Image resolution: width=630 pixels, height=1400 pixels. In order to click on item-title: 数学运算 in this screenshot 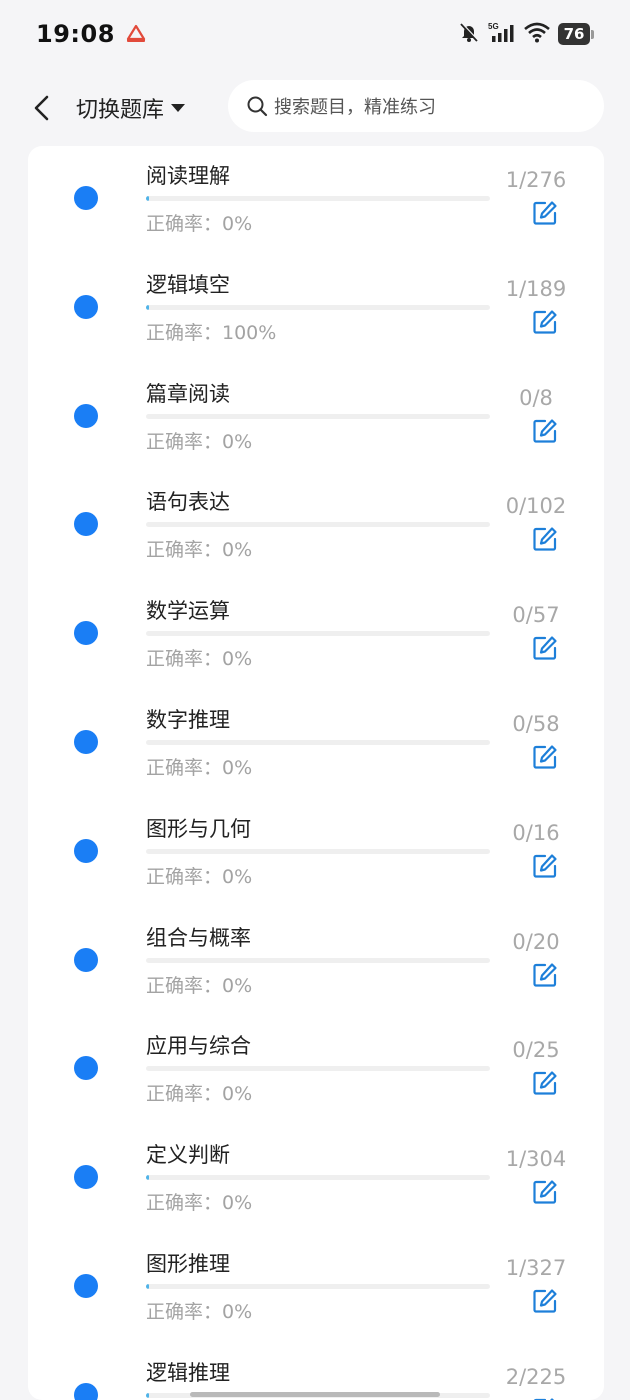, I will do `click(188, 611)`.